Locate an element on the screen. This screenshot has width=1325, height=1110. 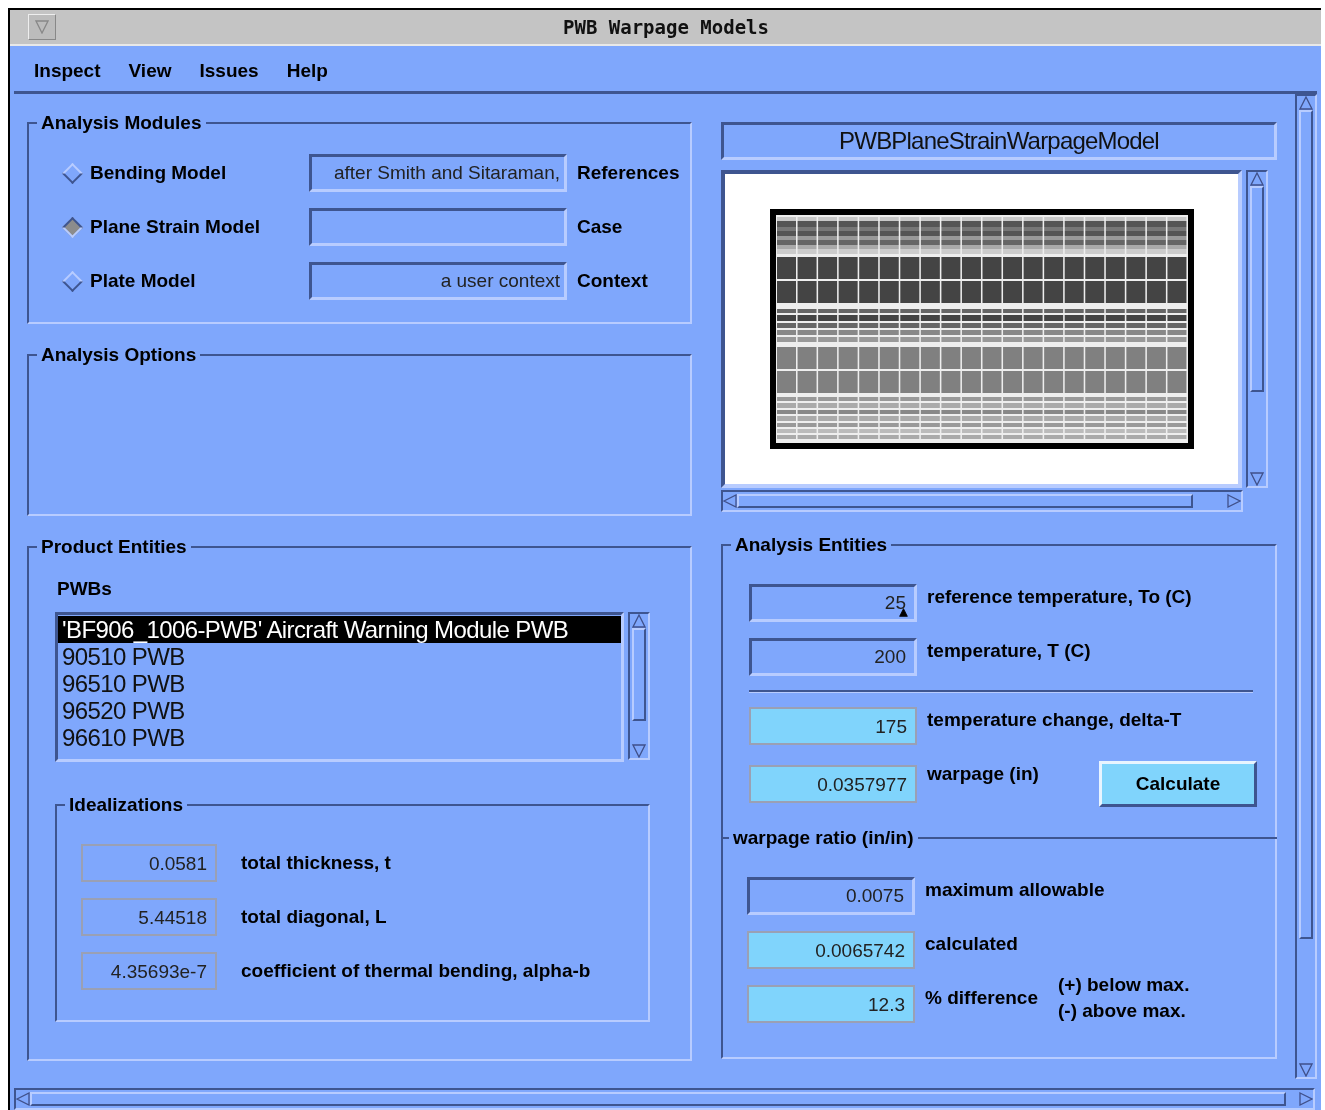
field-label: total thickness, t is located at coordinates (316, 863).